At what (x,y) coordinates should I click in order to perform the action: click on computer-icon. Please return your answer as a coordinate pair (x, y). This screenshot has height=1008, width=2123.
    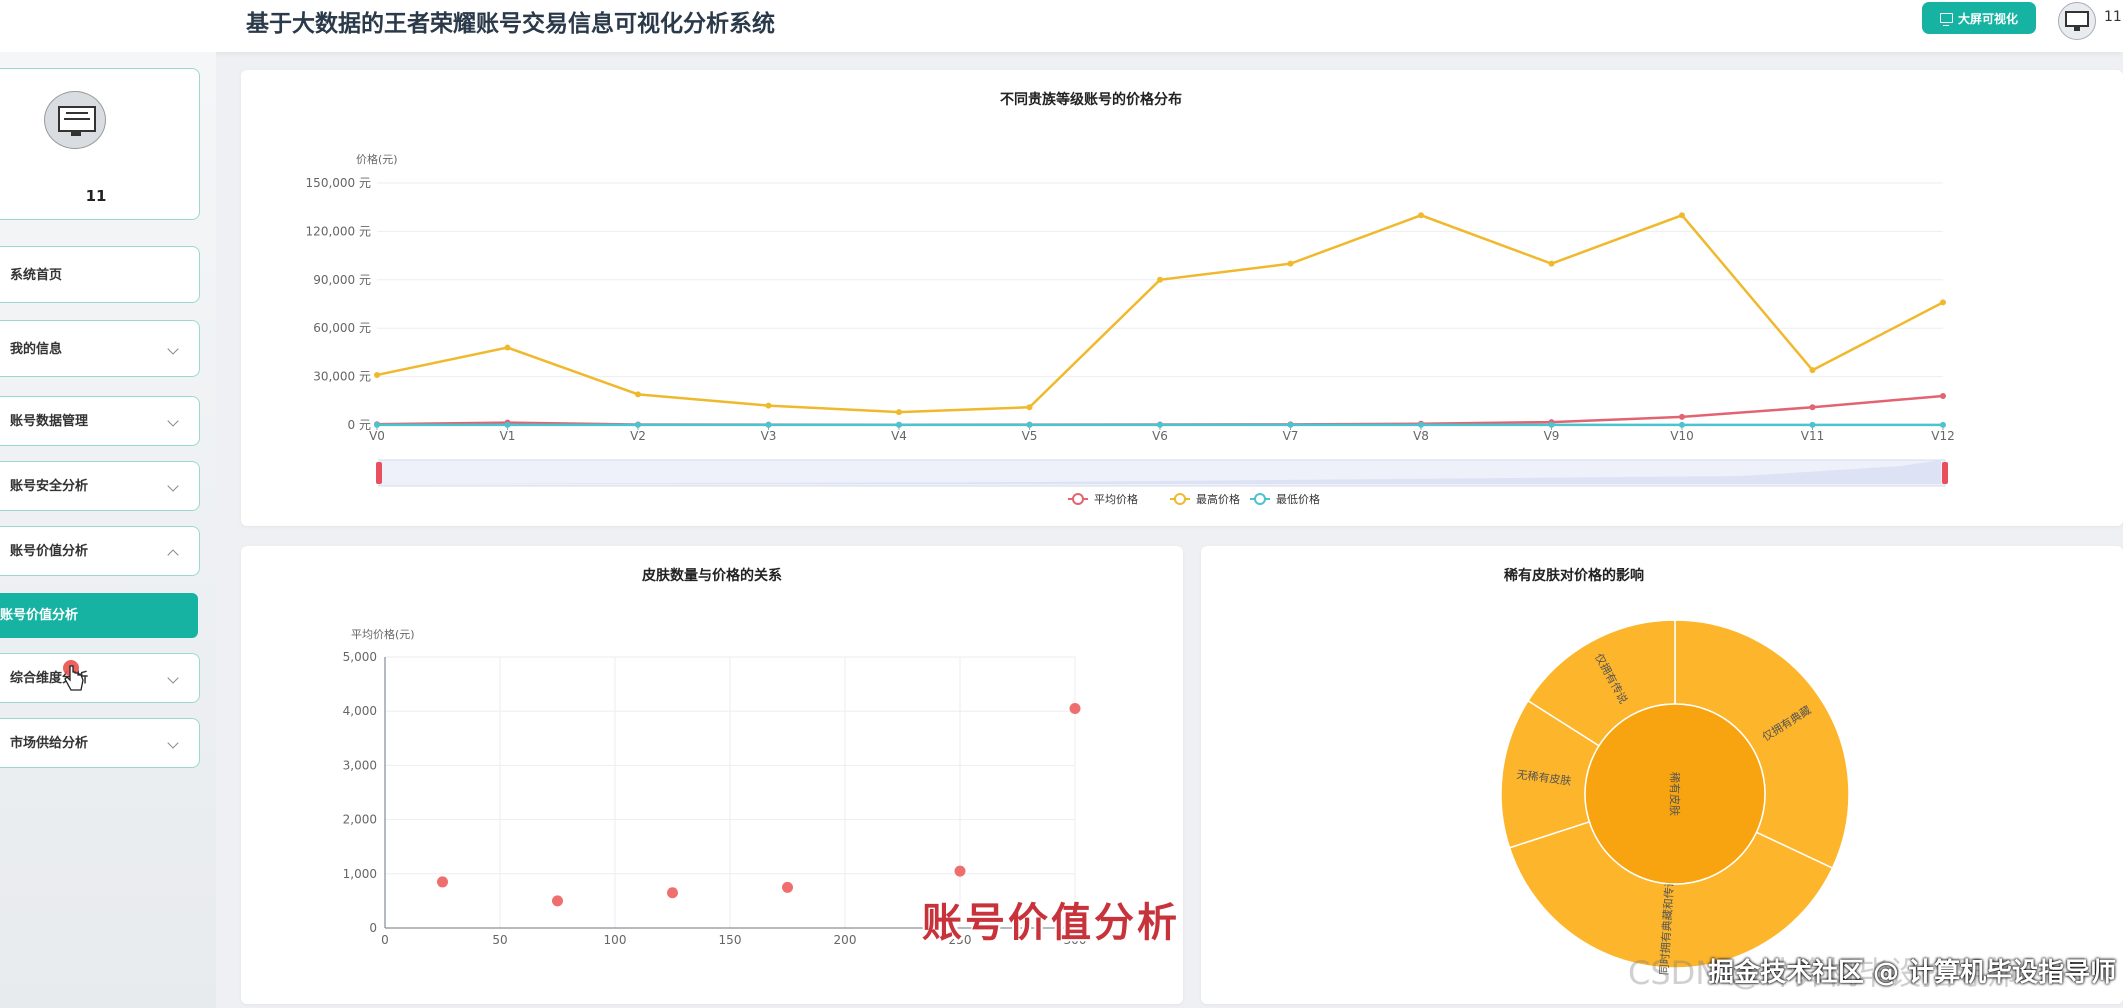
    Looking at the image, I should click on (77, 119).